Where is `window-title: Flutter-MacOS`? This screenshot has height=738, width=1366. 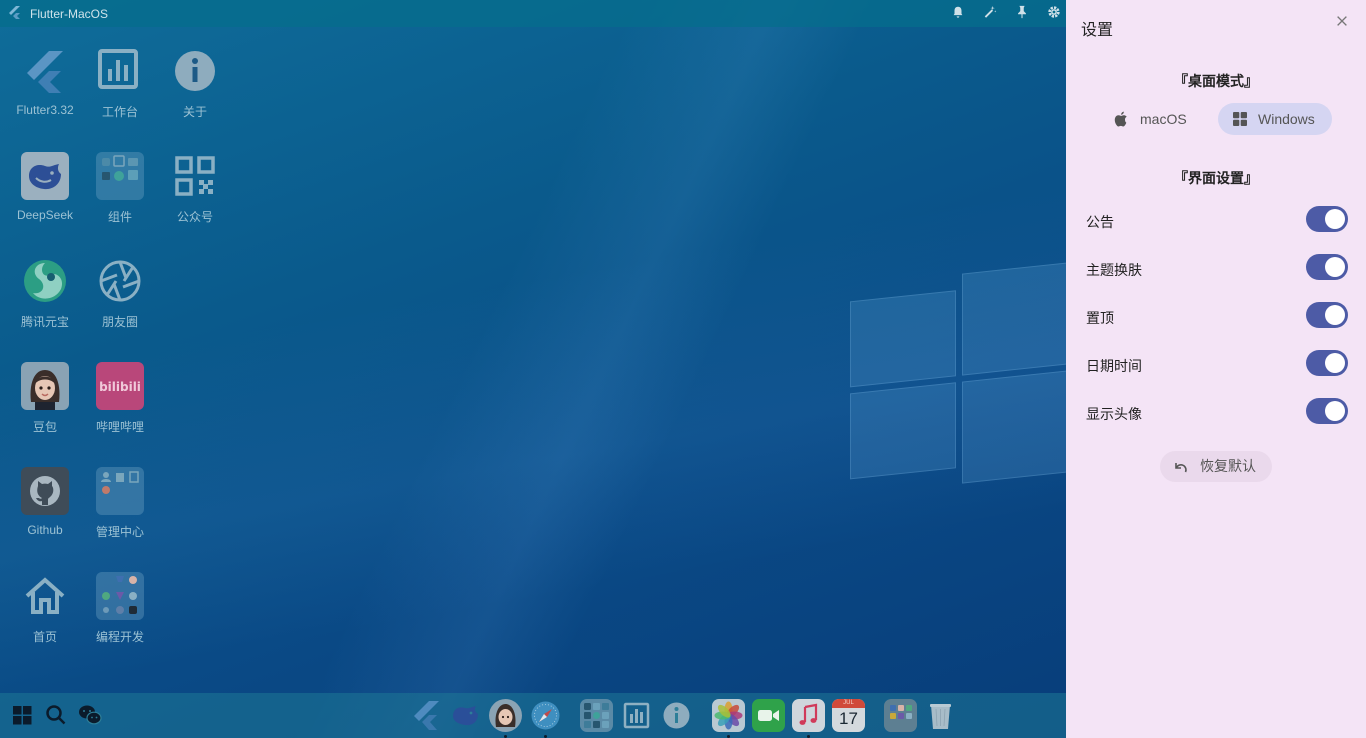
window-title: Flutter-MacOS is located at coordinates (69, 14).